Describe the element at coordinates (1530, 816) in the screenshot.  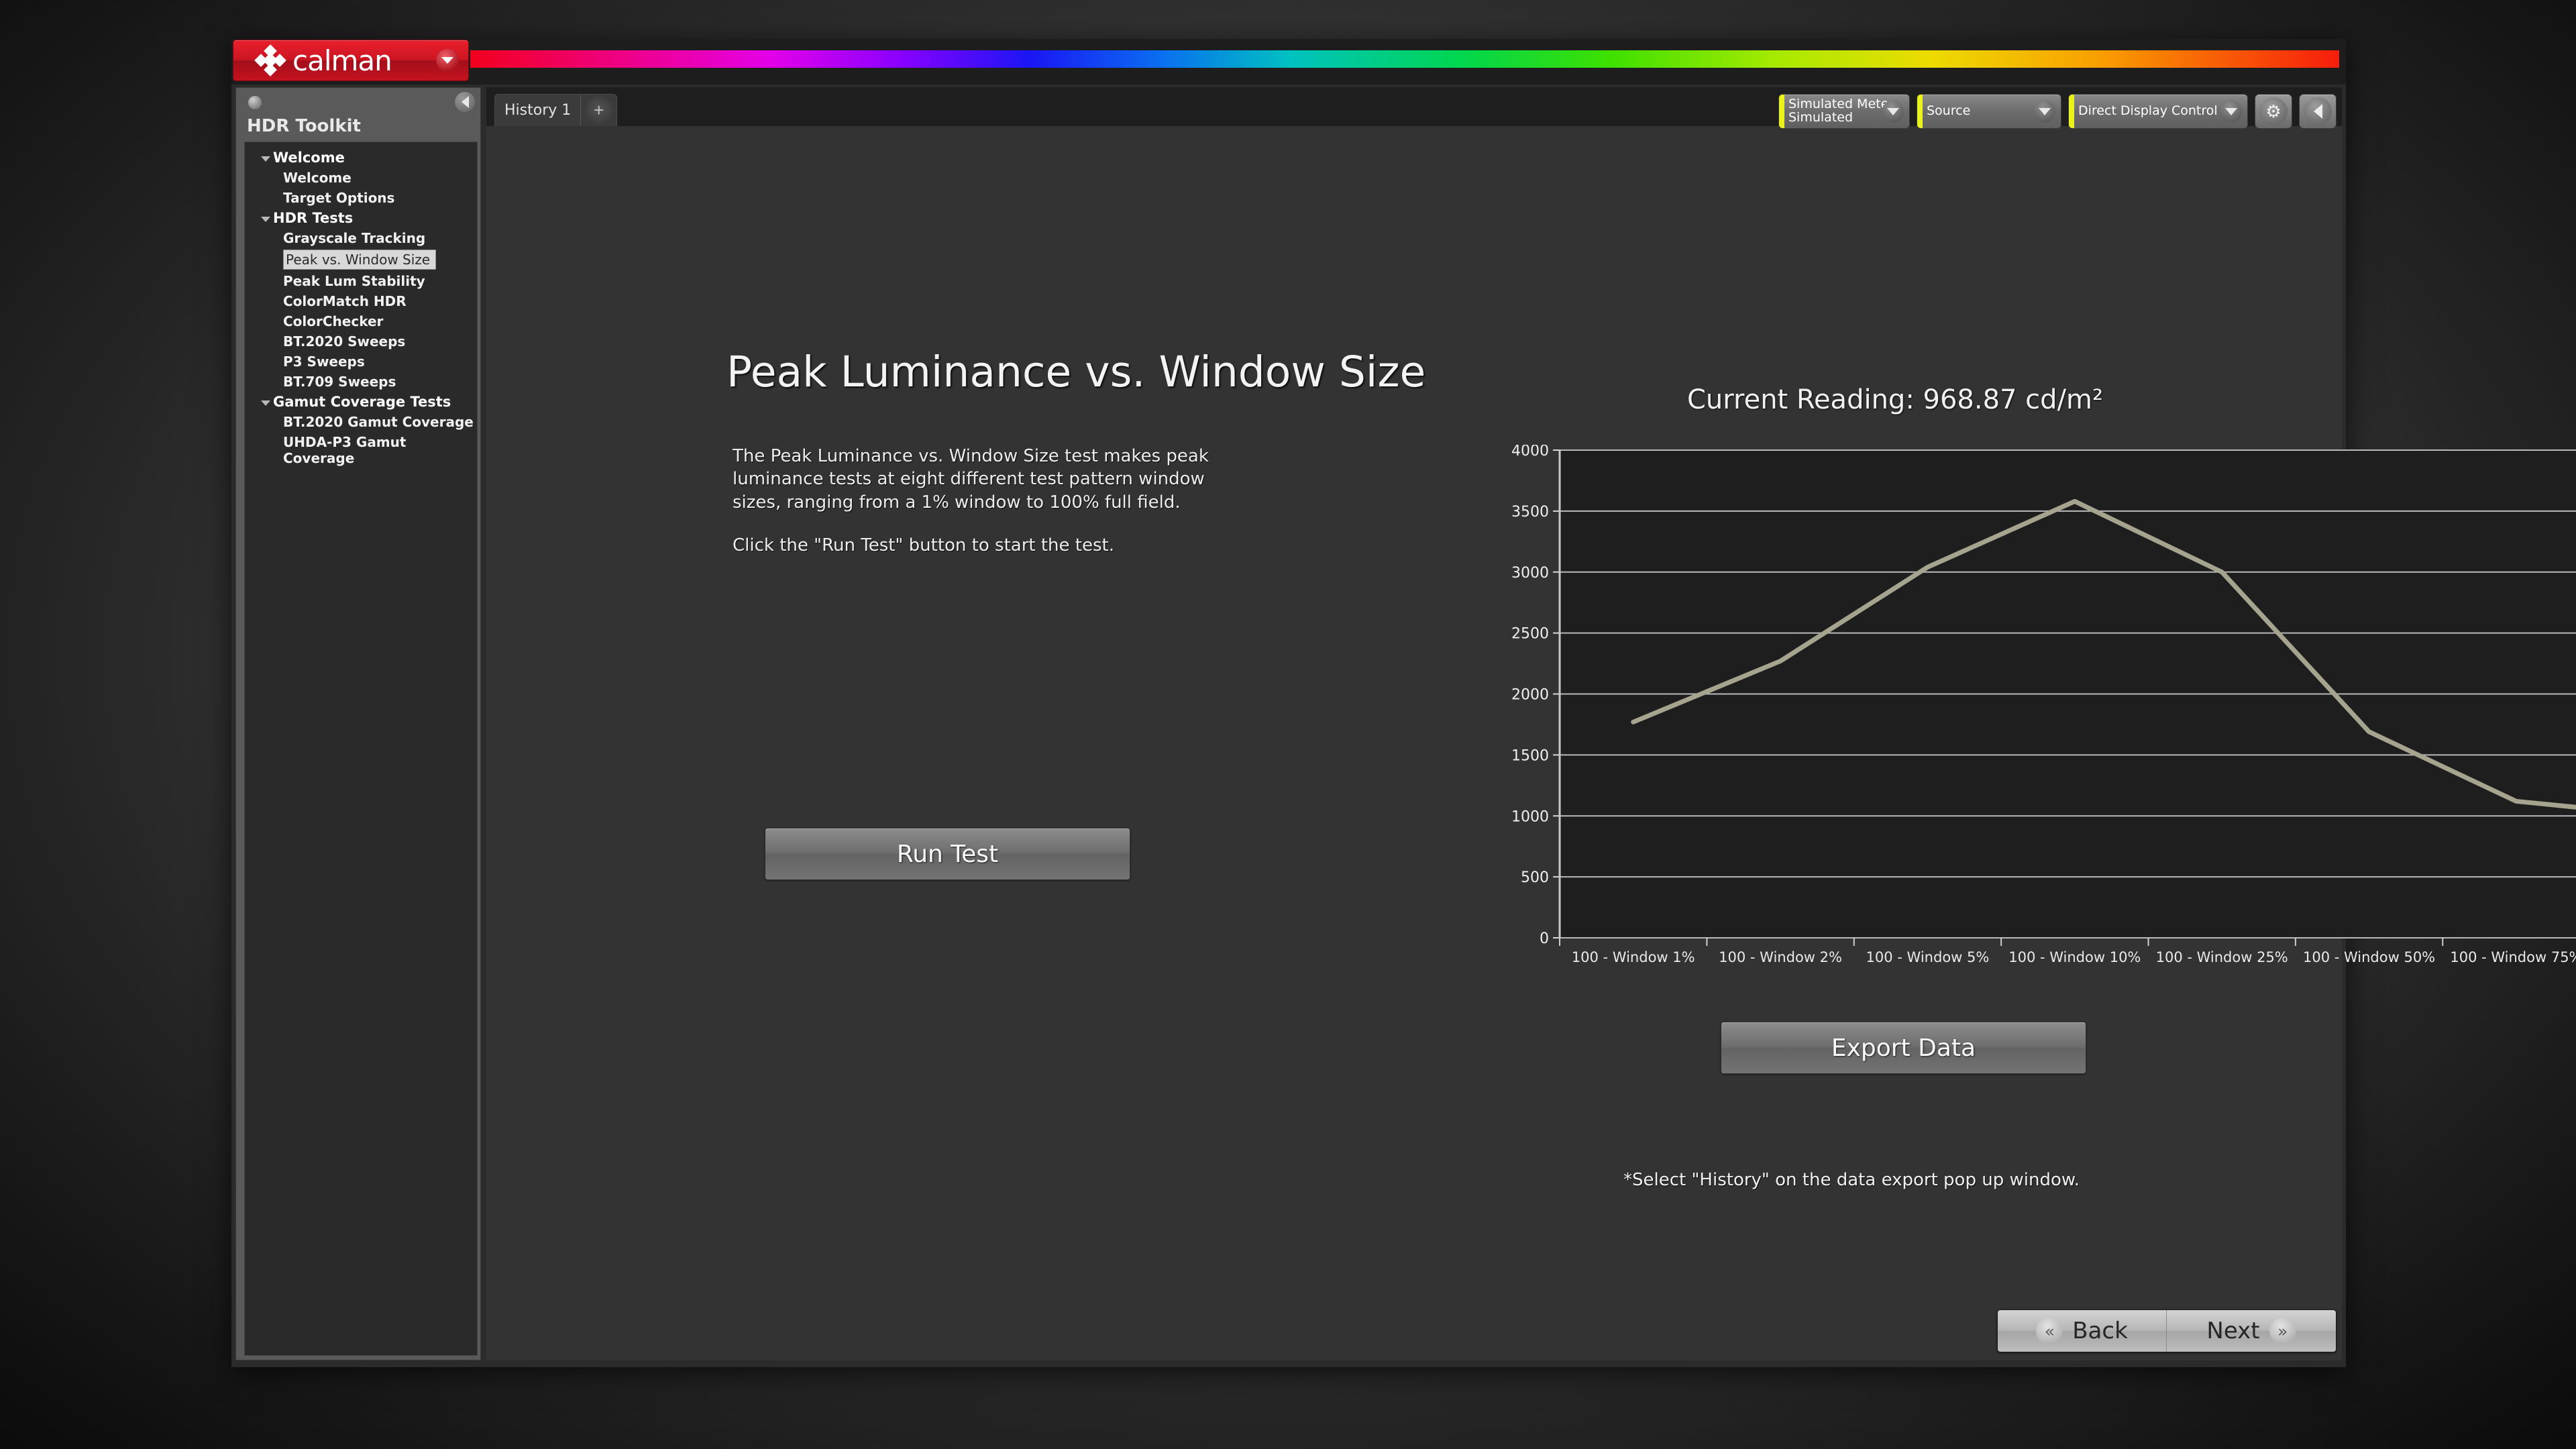
I see `chart-y-tick-label: 1000` at that location.